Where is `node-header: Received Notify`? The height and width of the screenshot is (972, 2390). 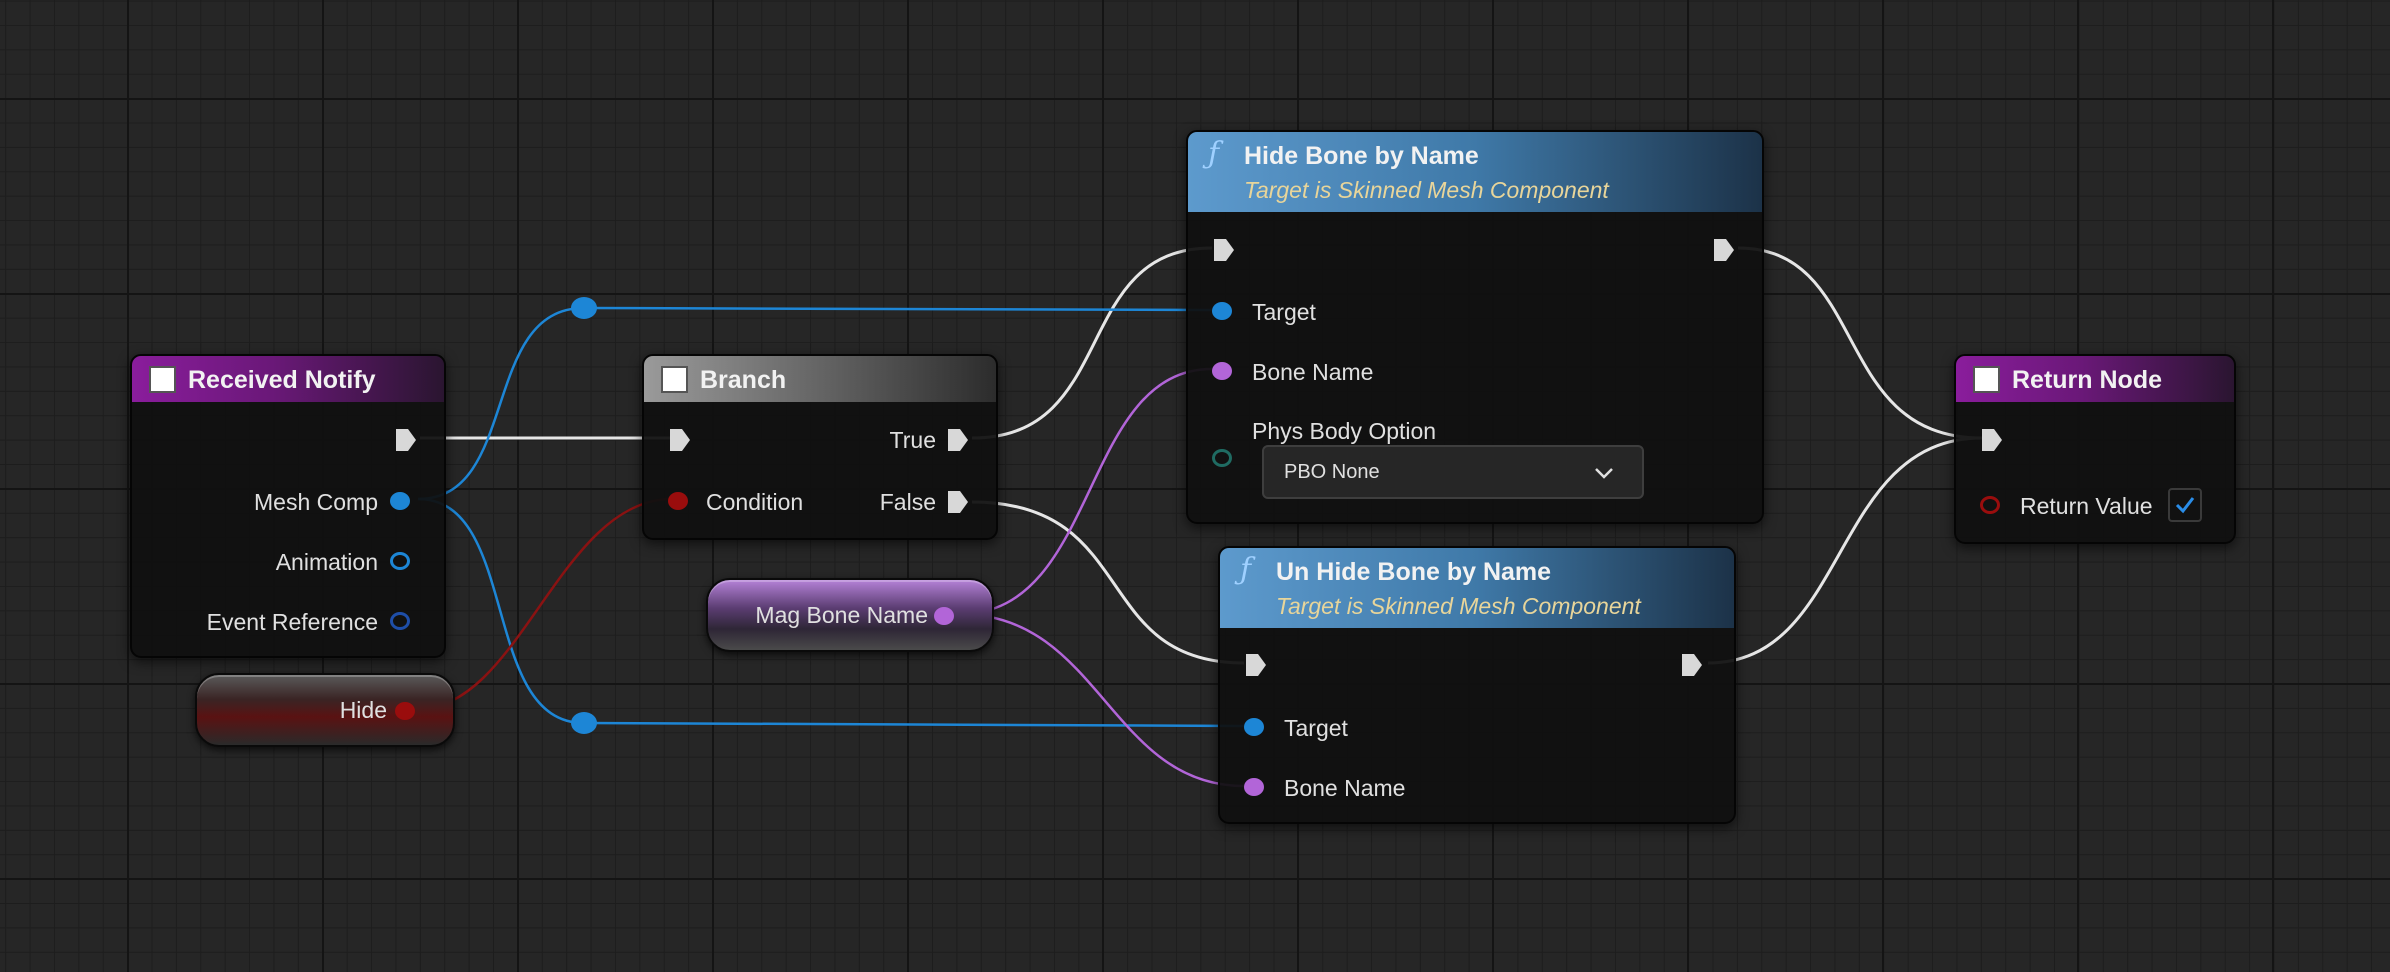
node-header: Received Notify is located at coordinates (288, 379).